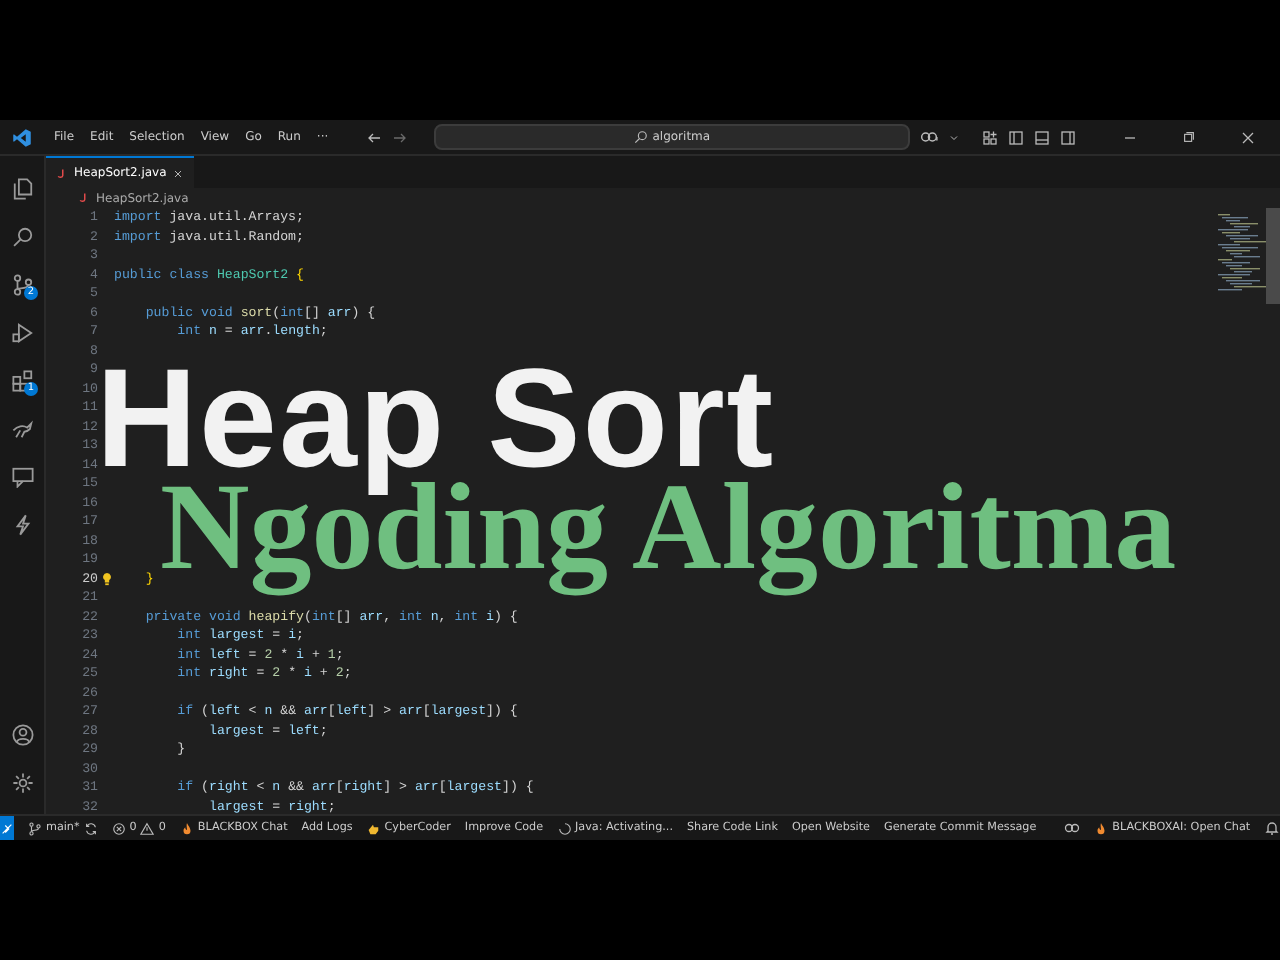 Image resolution: width=1280 pixels, height=960 pixels. I want to click on error-icon, so click(118, 828).